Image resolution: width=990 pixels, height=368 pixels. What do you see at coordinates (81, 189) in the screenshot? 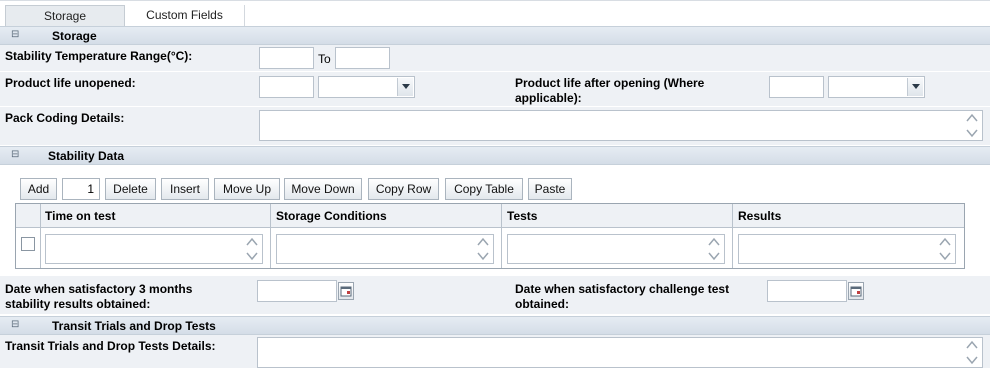
I see `add-count-input: 1` at bounding box center [81, 189].